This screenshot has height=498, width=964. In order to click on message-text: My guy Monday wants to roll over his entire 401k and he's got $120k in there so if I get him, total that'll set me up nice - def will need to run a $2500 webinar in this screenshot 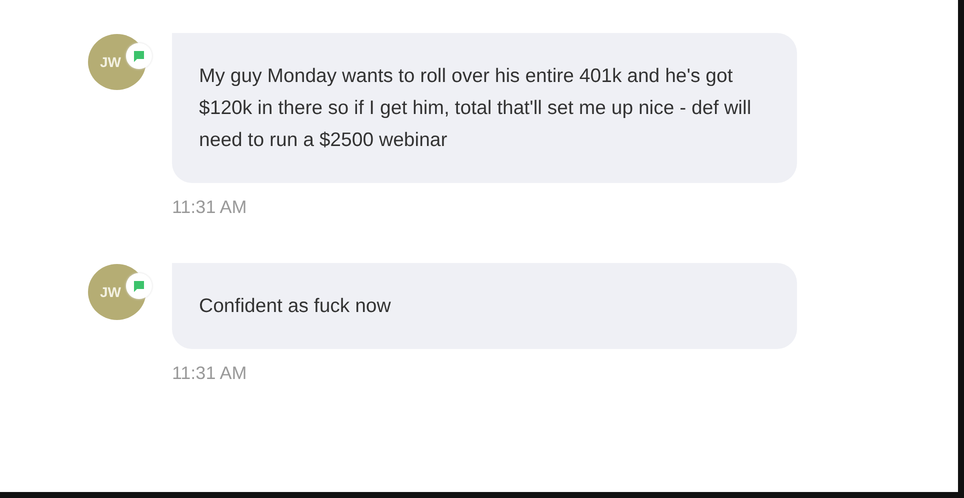, I will do `click(475, 108)`.